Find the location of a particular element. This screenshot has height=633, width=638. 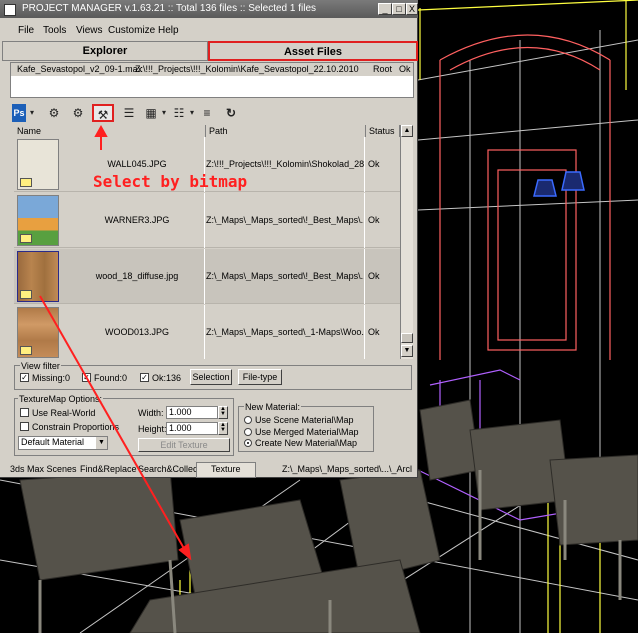

annotation-arrowhead-down is located at coordinates (185, 552).